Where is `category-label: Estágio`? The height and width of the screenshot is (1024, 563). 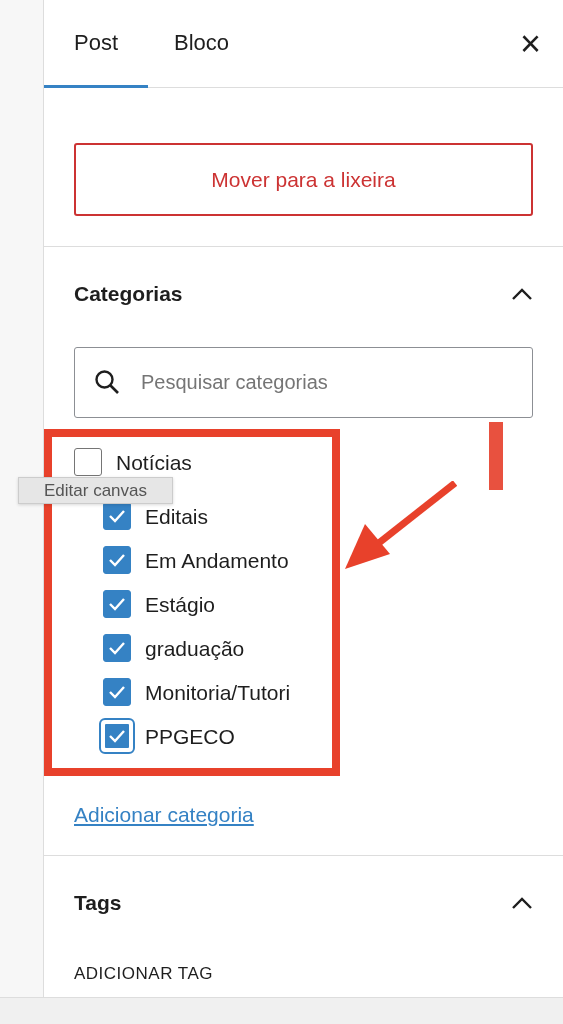 category-label: Estágio is located at coordinates (180, 604).